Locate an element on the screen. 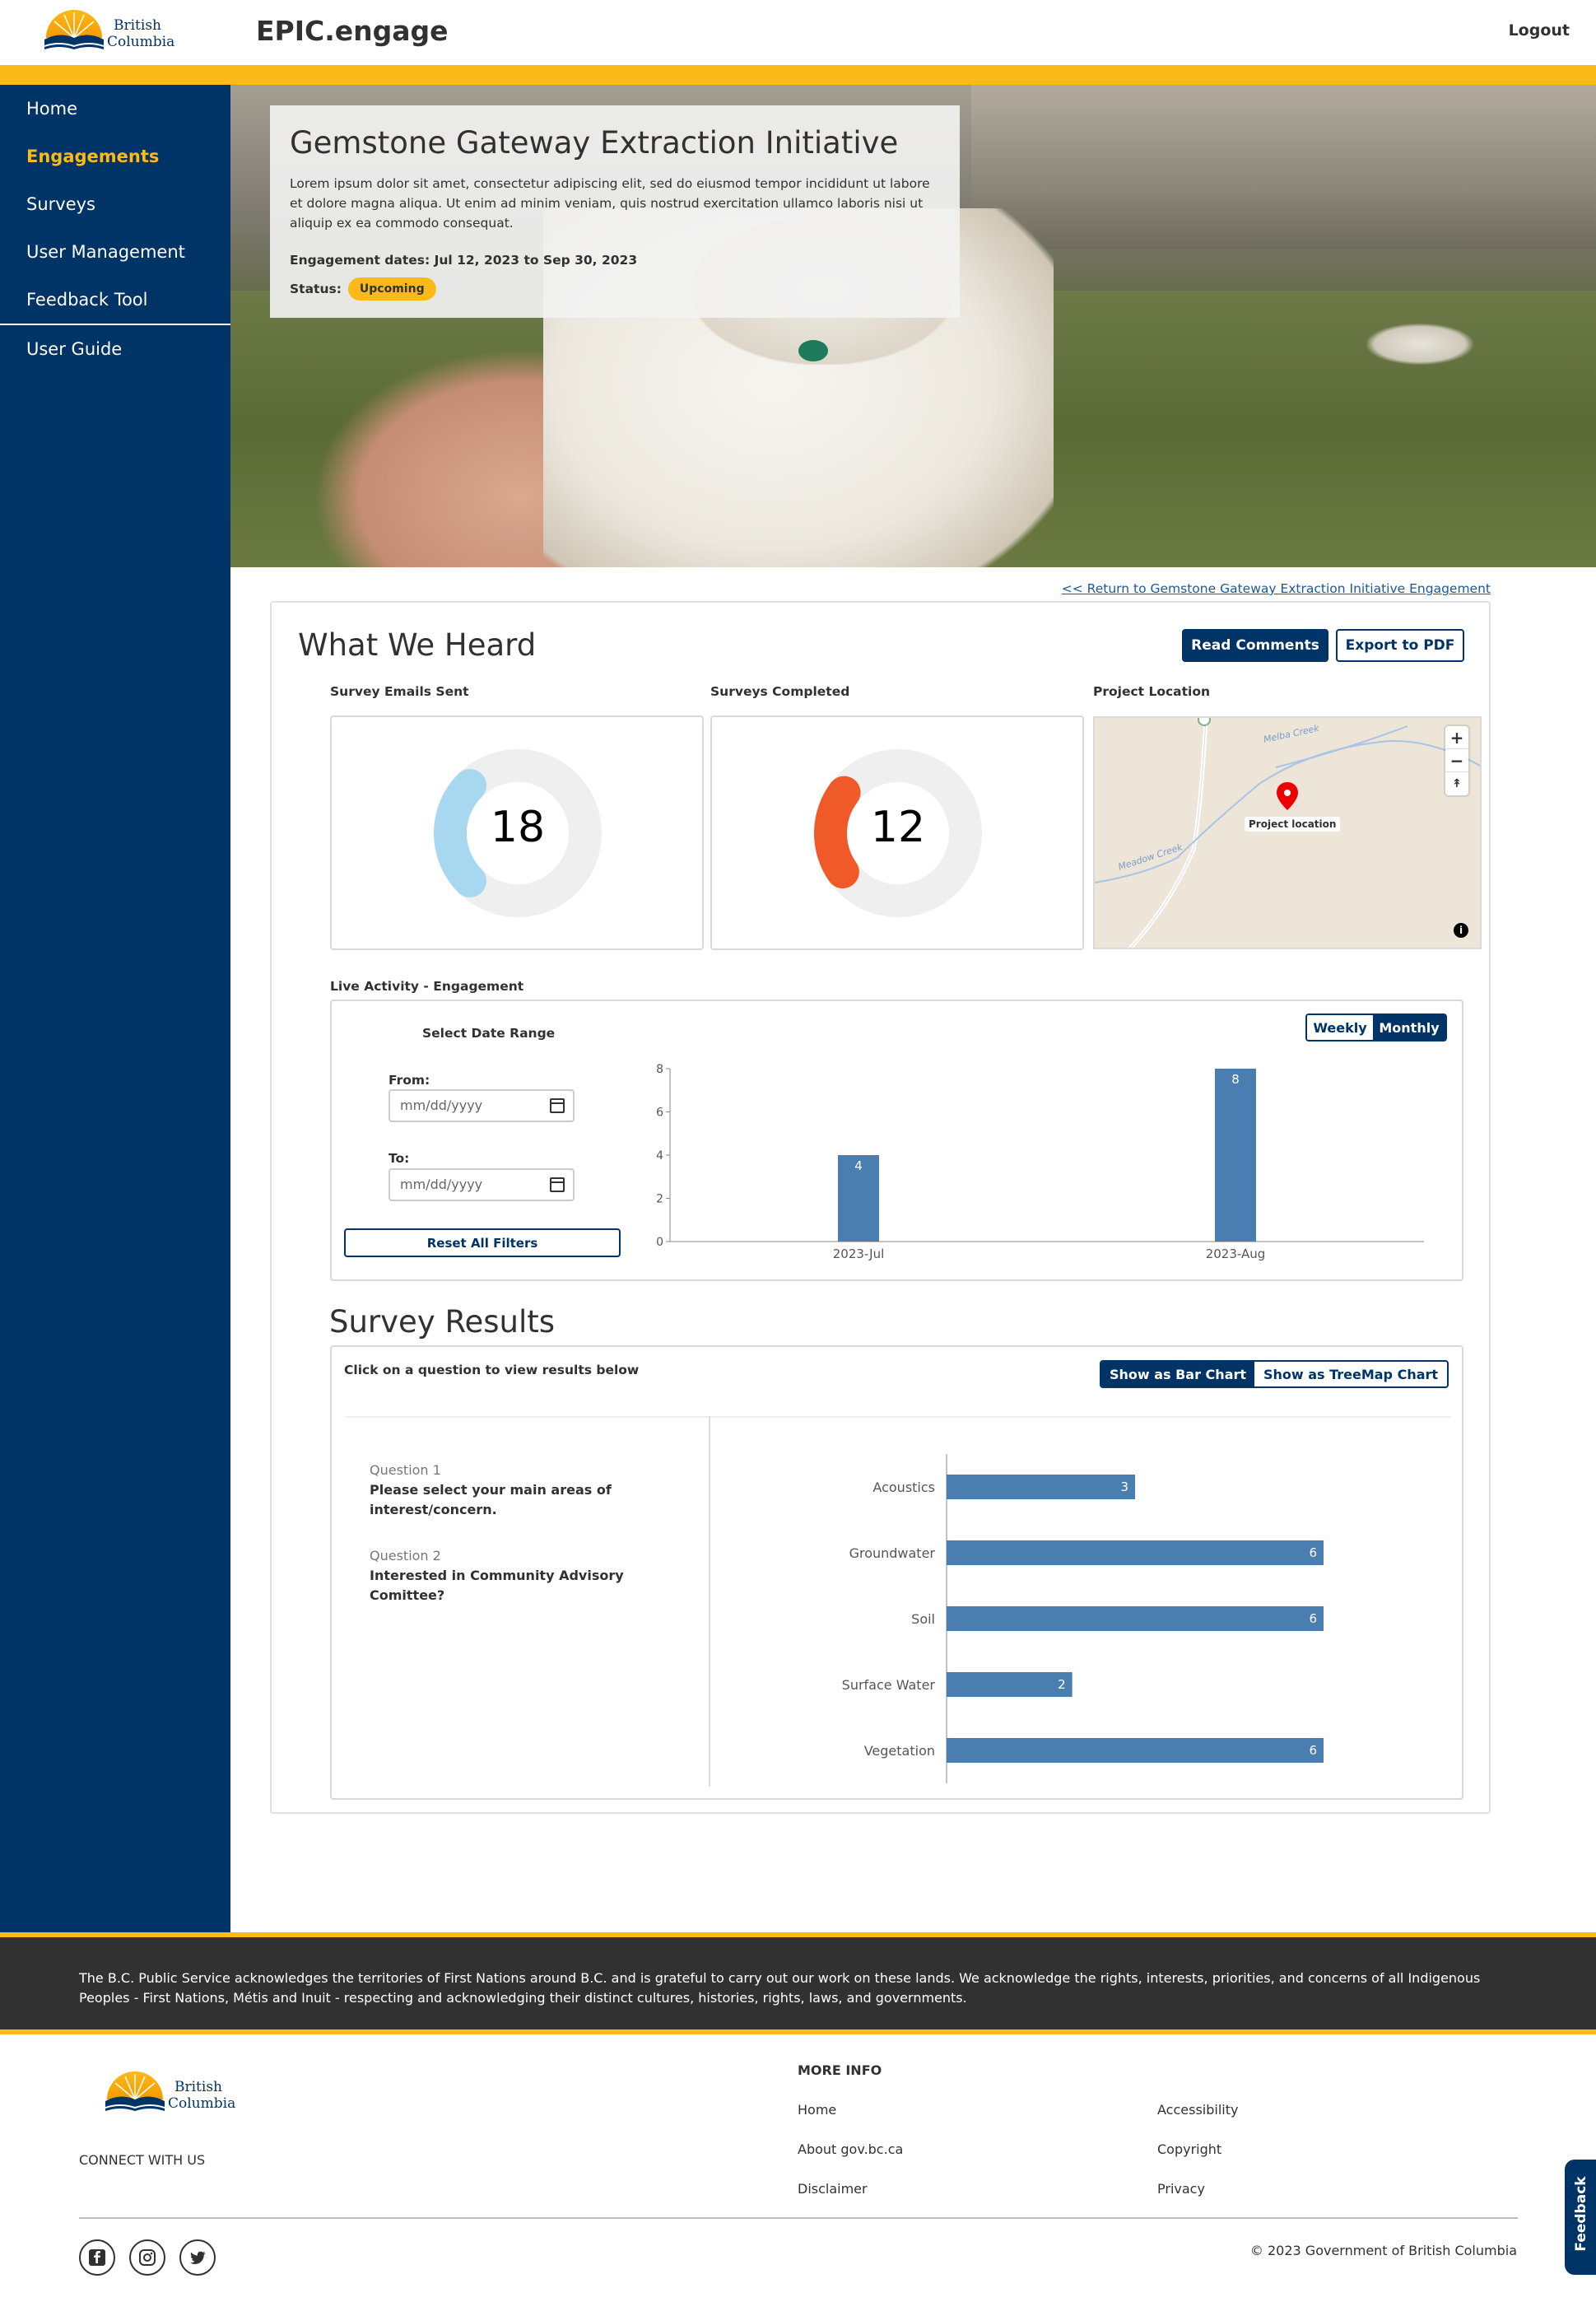  bc-logo: British Columbia is located at coordinates (118, 33).